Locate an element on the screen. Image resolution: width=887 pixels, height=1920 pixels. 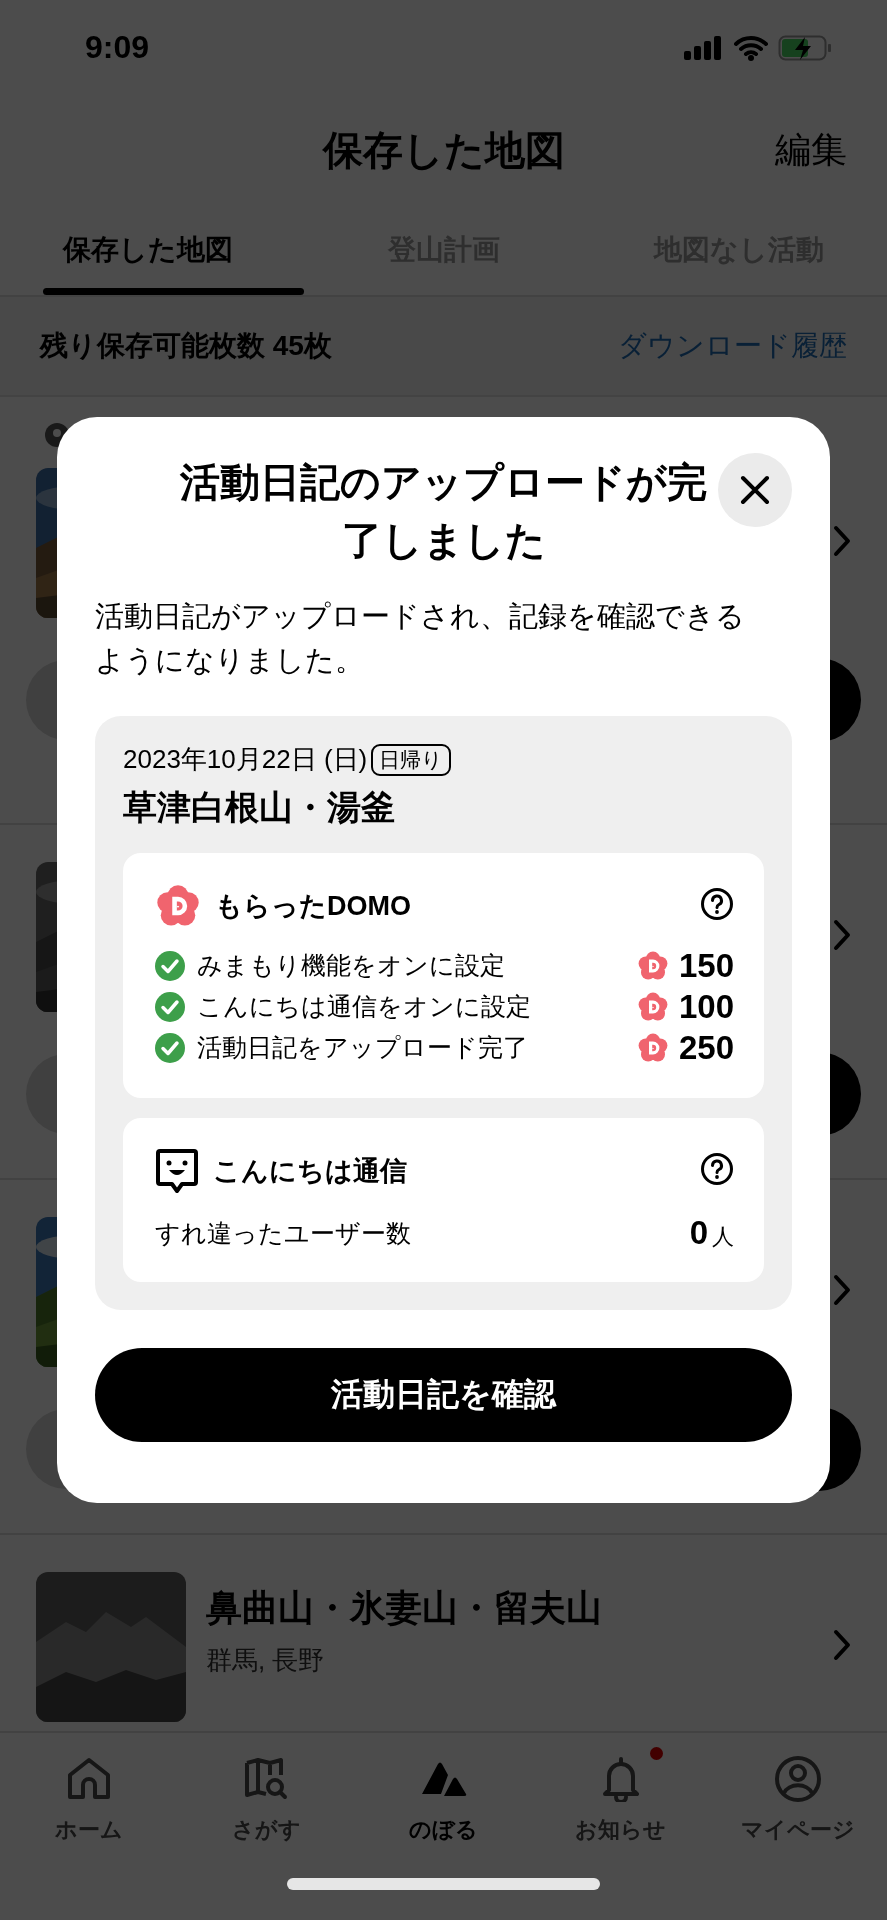
remaining-count: 残り保存可能枚数 45枚 is located at coordinates (186, 346).